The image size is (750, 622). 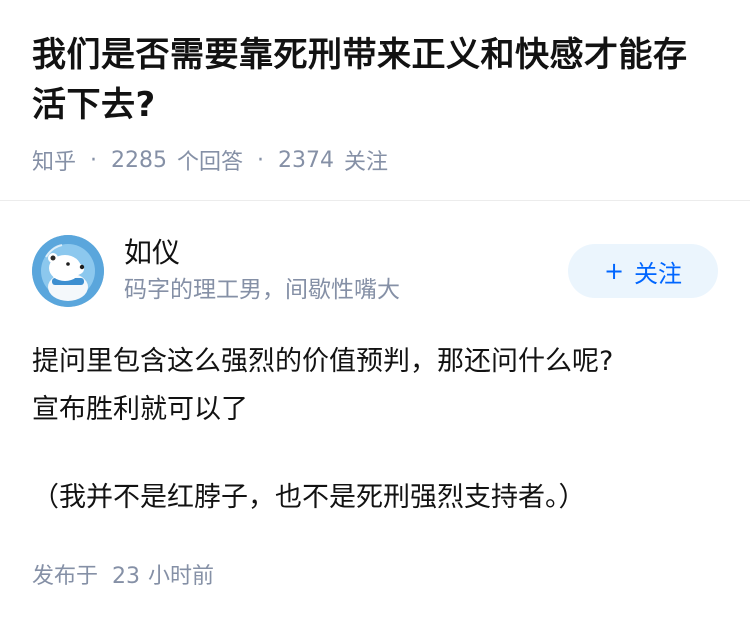 What do you see at coordinates (262, 290) in the screenshot?
I see `author-bio: 码字的理工男，间歇性嘴大` at bounding box center [262, 290].